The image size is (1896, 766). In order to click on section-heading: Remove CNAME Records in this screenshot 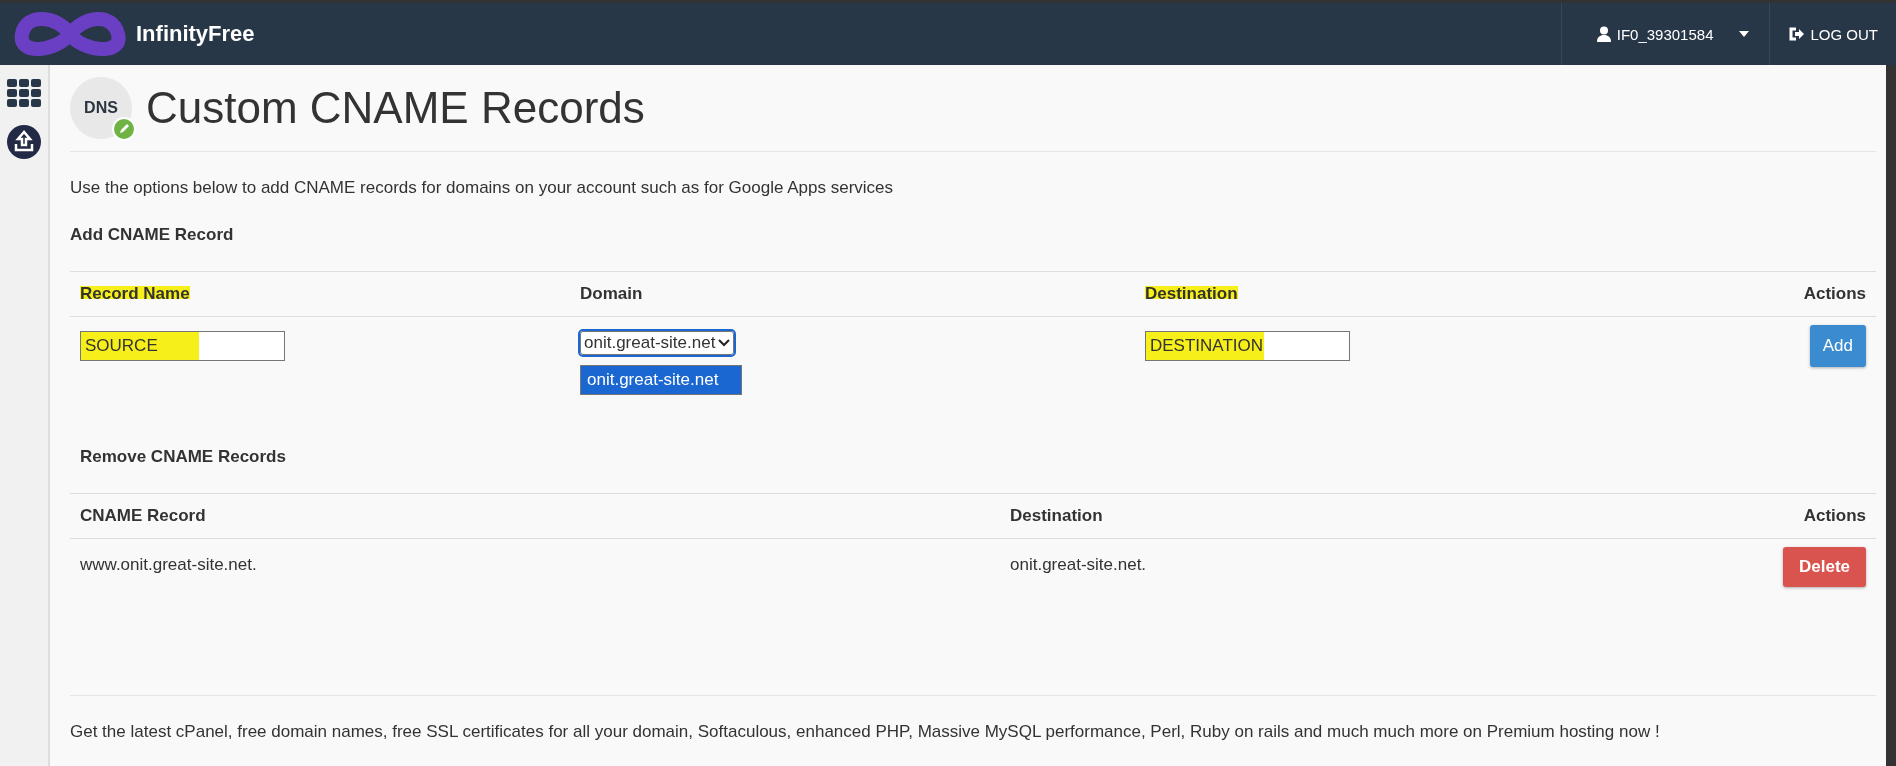, I will do `click(183, 457)`.